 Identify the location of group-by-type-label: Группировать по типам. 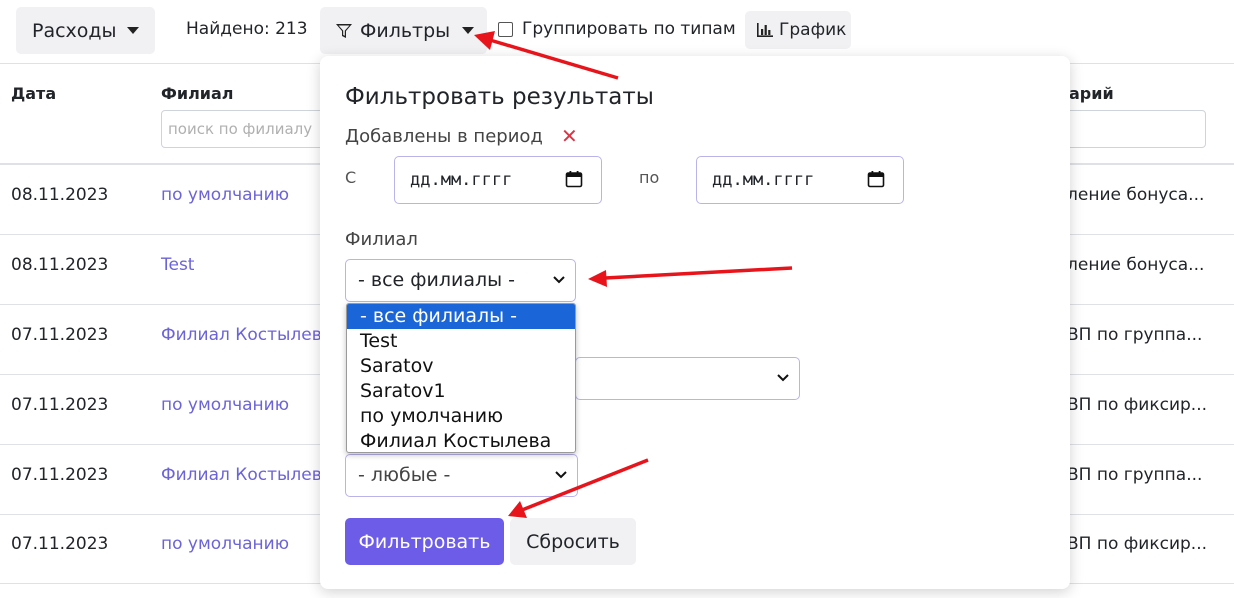
(629, 29).